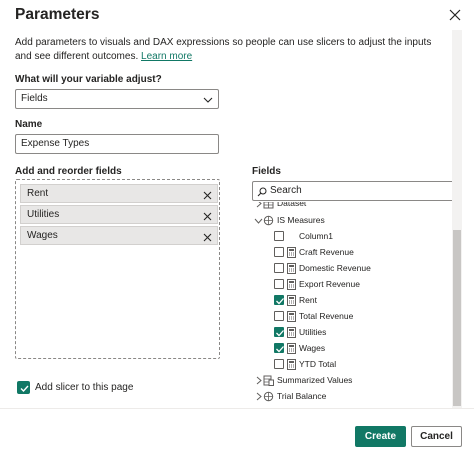  What do you see at coordinates (380, 436) in the screenshot?
I see `create-button: Create` at bounding box center [380, 436].